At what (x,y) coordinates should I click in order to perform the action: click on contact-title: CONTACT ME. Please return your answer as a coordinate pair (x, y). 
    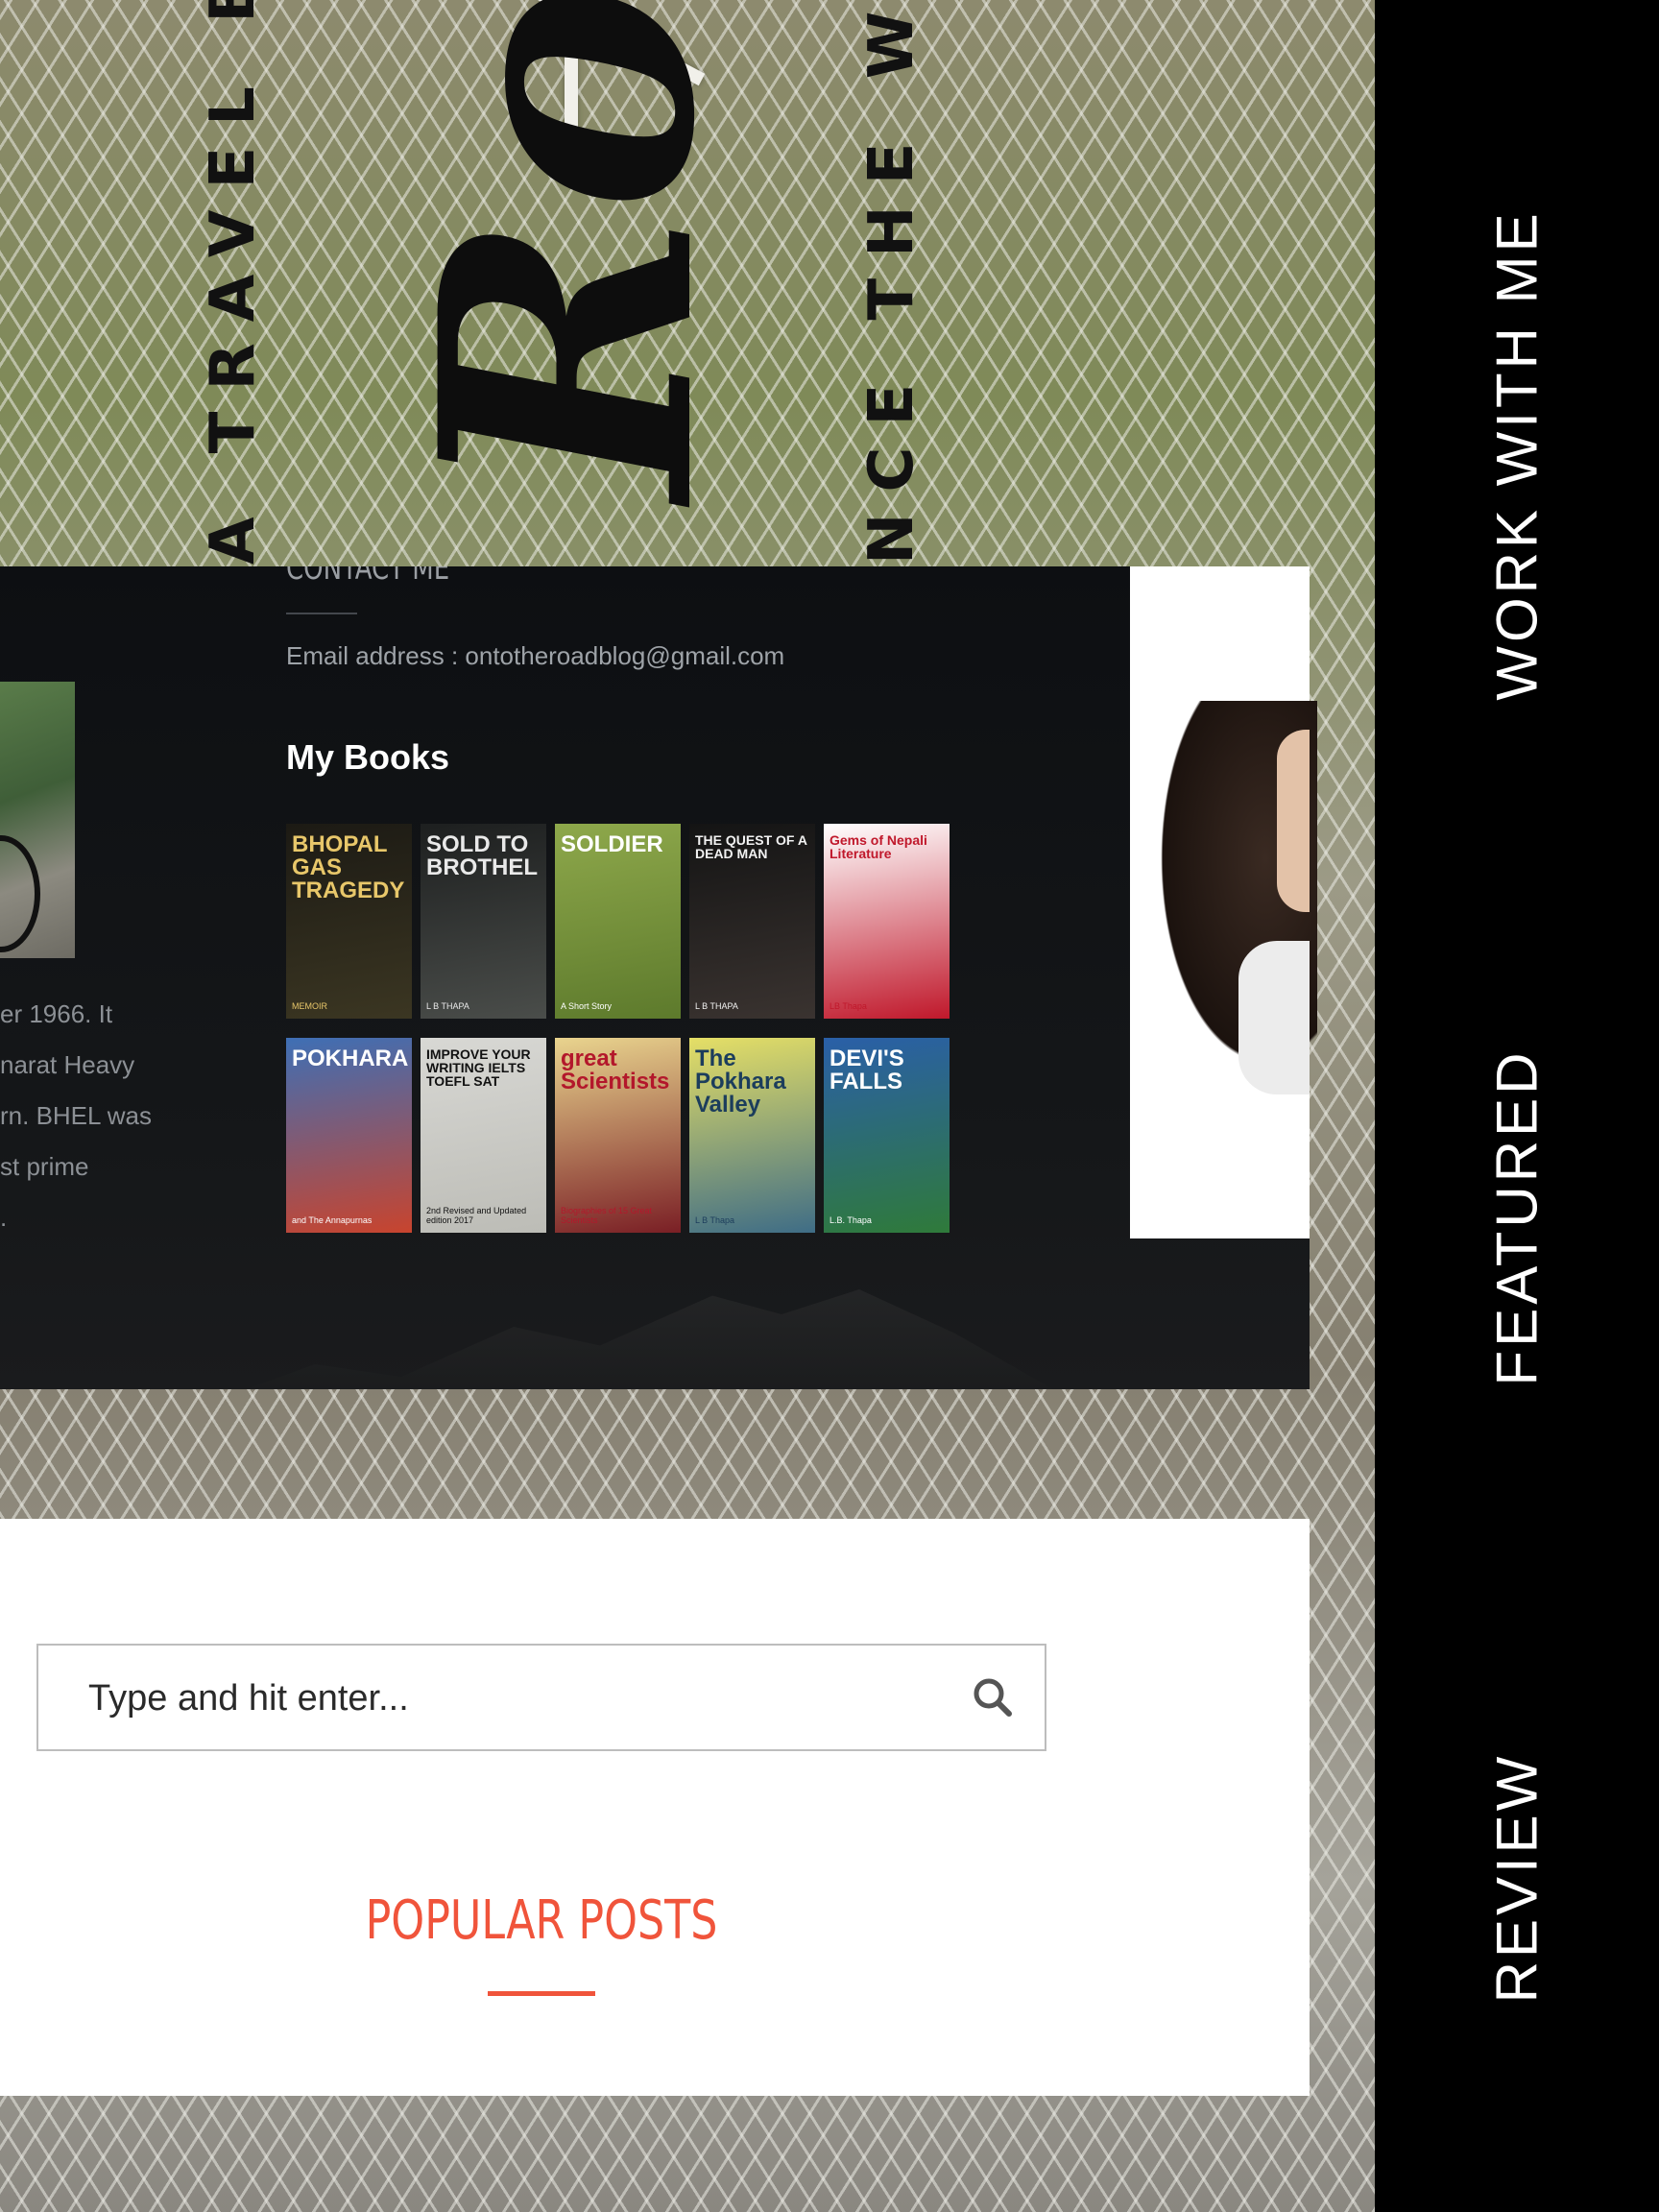
    Looking at the image, I should click on (368, 577).